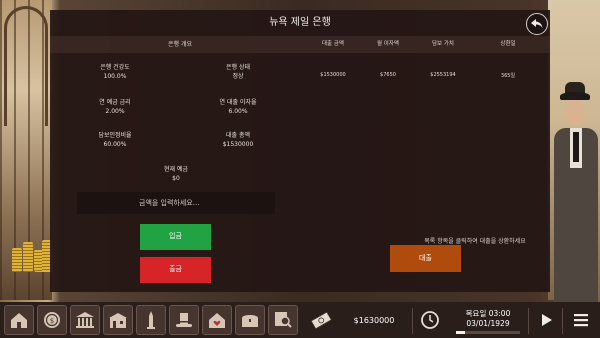 Image resolution: width=600 pixels, height=338 pixels. Describe the element at coordinates (374, 320) in the screenshot. I see `money-display: $1630000` at that location.